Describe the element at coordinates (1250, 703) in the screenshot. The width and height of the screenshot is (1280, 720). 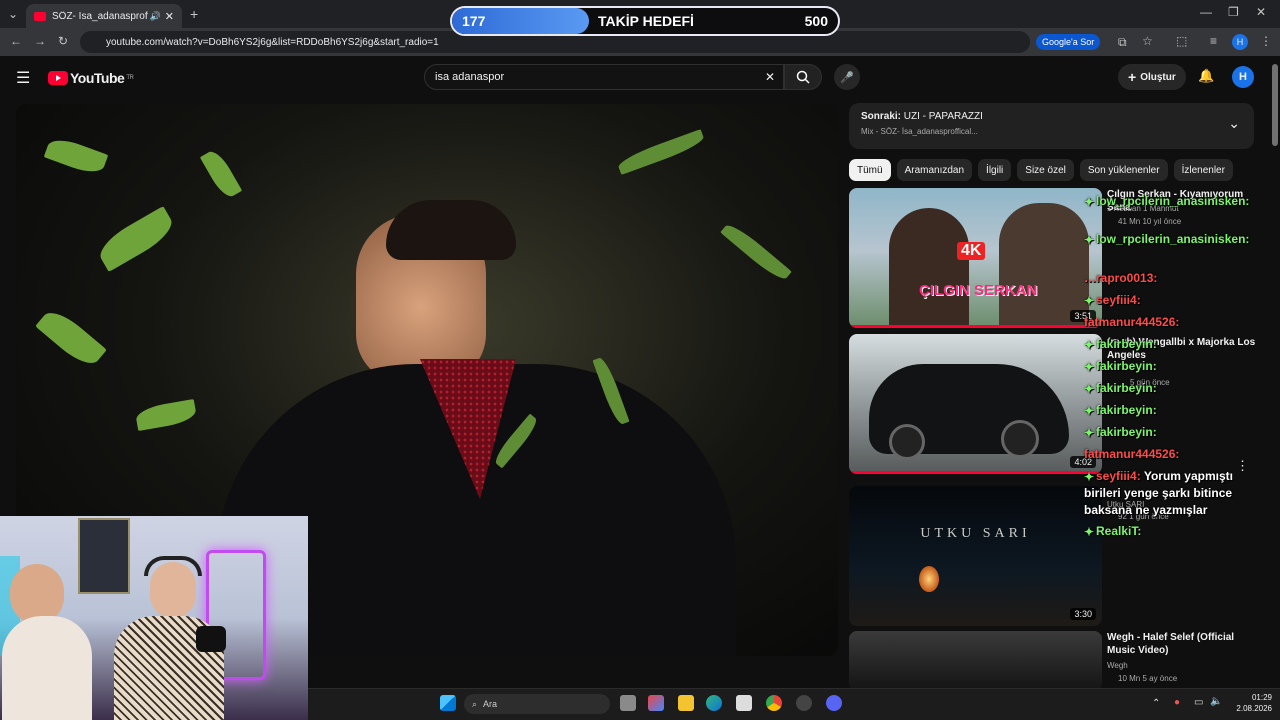
I see `taskbar-clock: 01:29 2.08.2026` at that location.